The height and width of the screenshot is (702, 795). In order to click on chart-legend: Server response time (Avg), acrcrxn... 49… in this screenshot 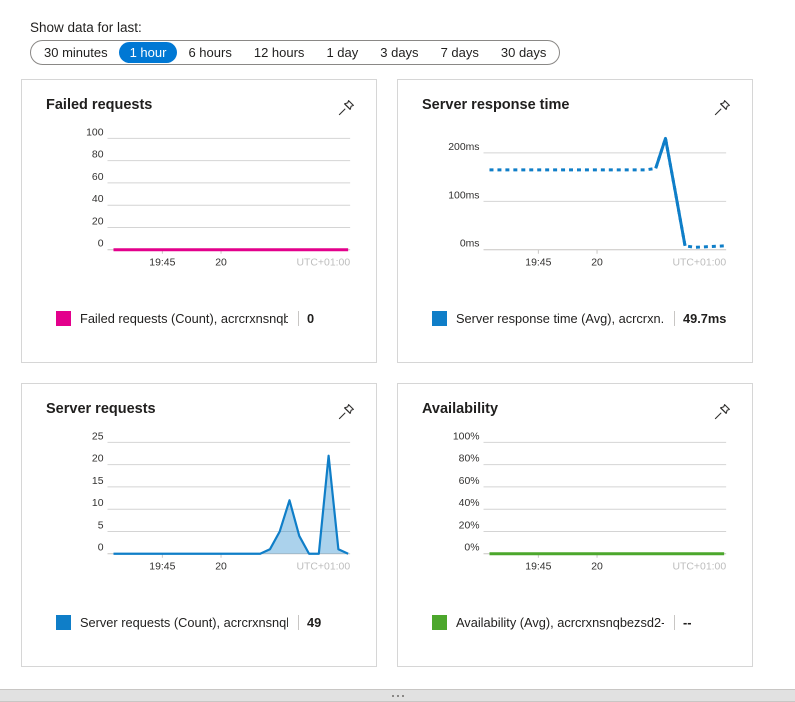, I will do `click(579, 318)`.